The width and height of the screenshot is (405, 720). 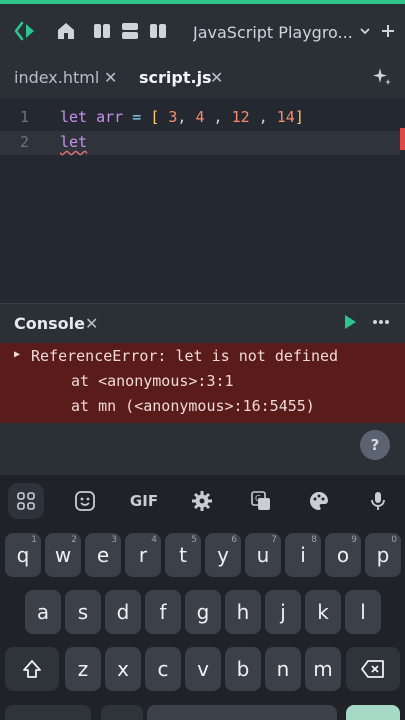 I want to click on key-label: v, so click(x=203, y=669).